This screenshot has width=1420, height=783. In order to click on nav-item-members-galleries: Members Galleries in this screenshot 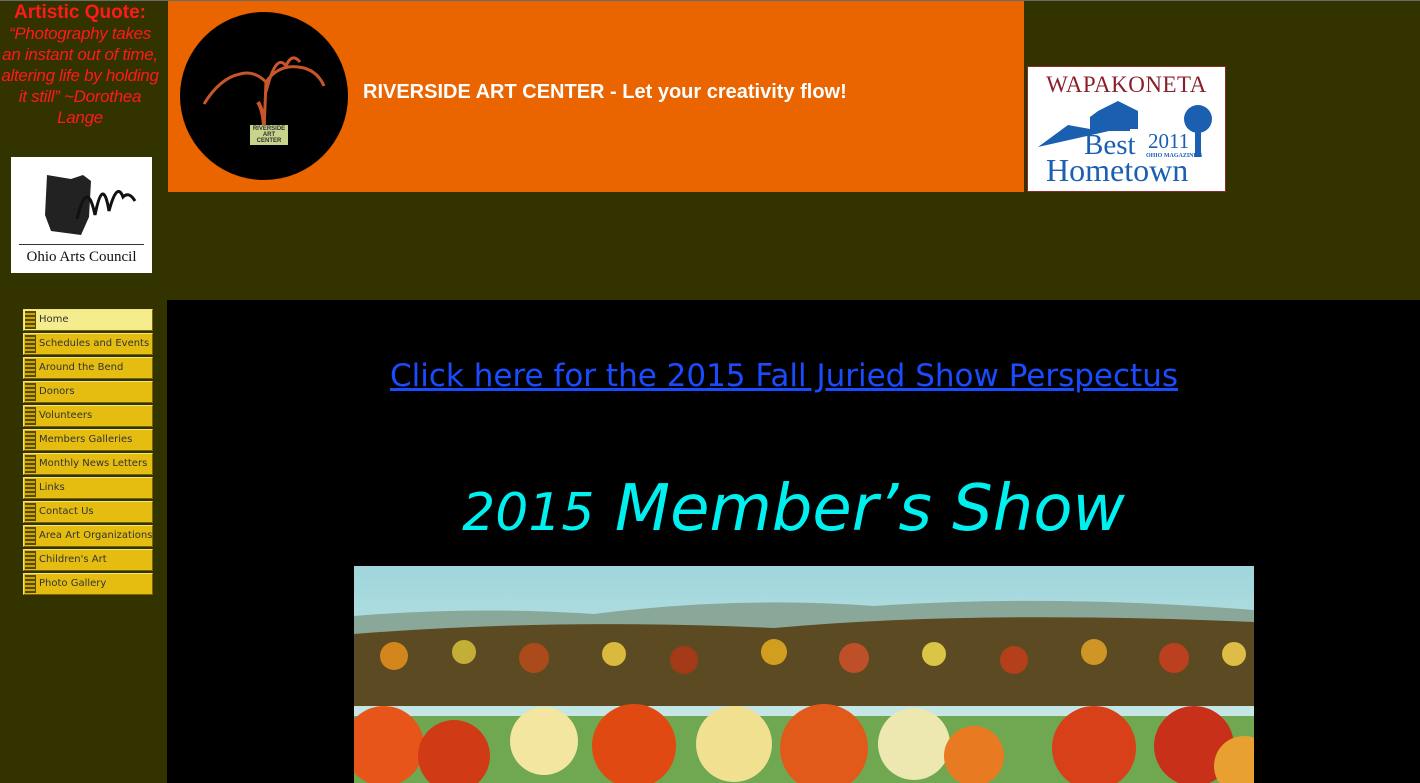, I will do `click(88, 440)`.